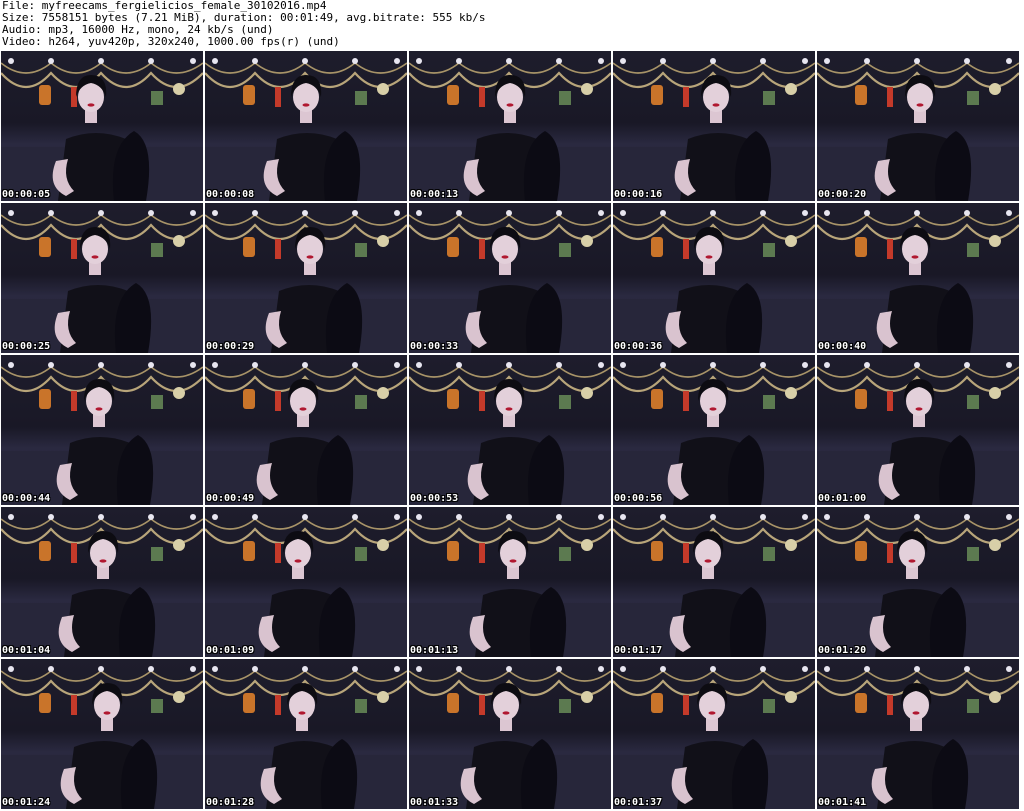 This screenshot has height=811, width=1024. I want to click on thumbnail-timestamp: 00:00:33, so click(434, 346).